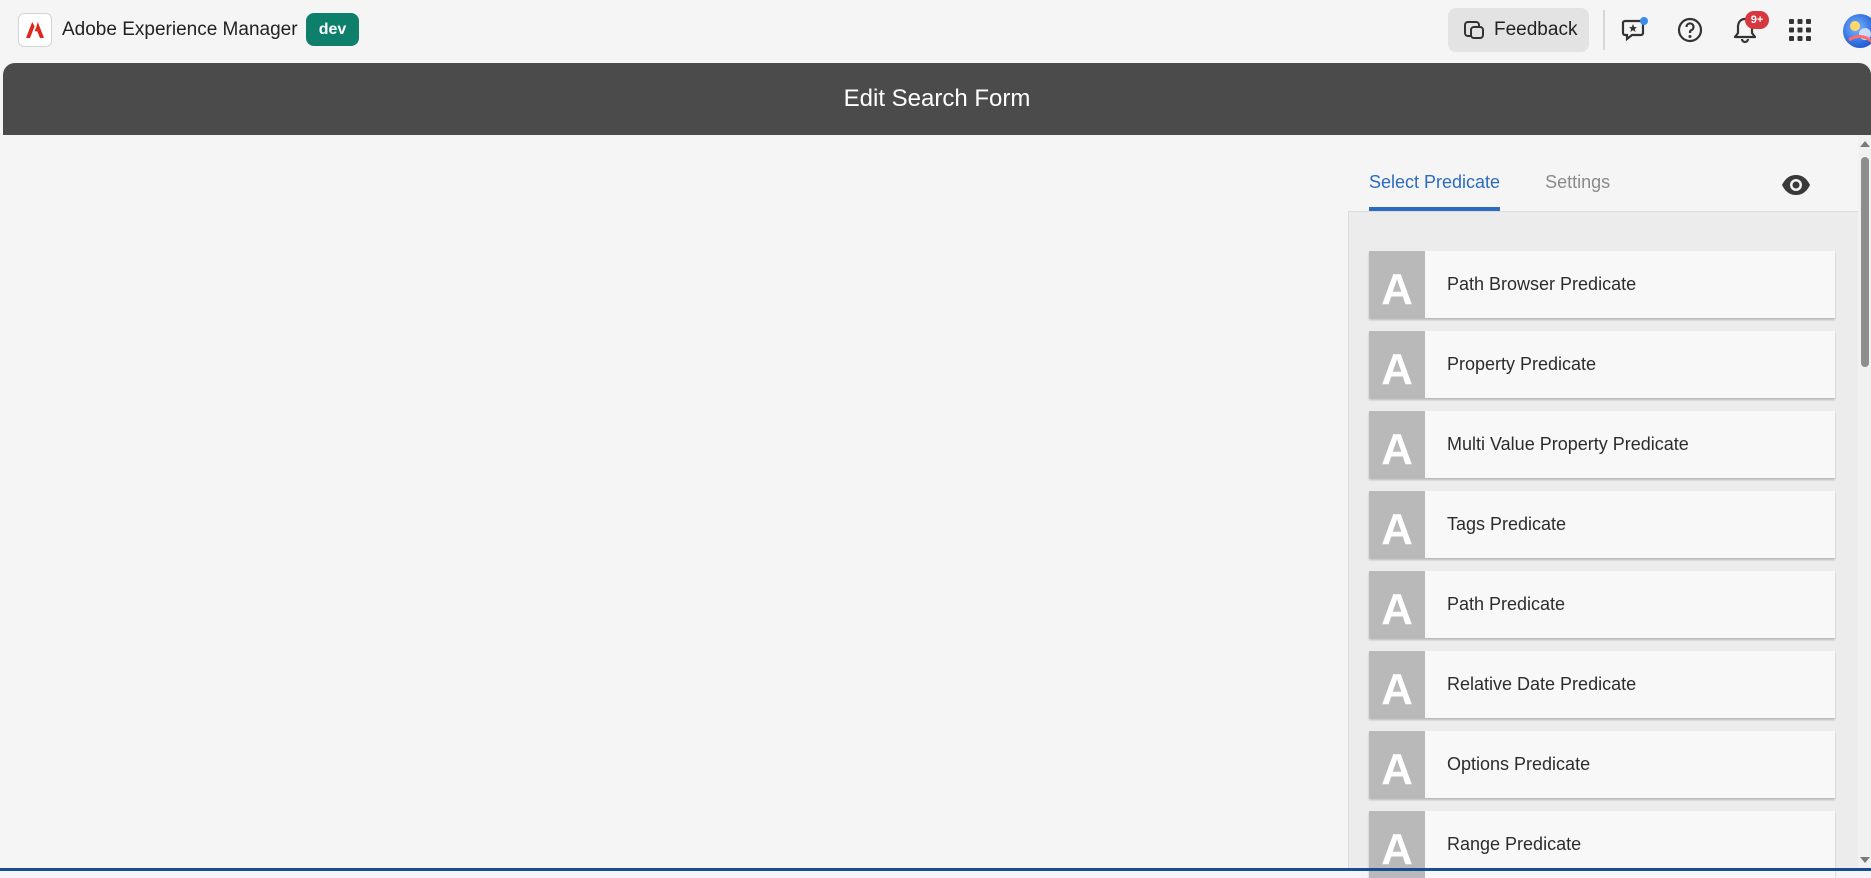 The image size is (1871, 878). Describe the element at coordinates (1602, 524) in the screenshot. I see `predicate-item-tags: A Tags Predicate` at that location.